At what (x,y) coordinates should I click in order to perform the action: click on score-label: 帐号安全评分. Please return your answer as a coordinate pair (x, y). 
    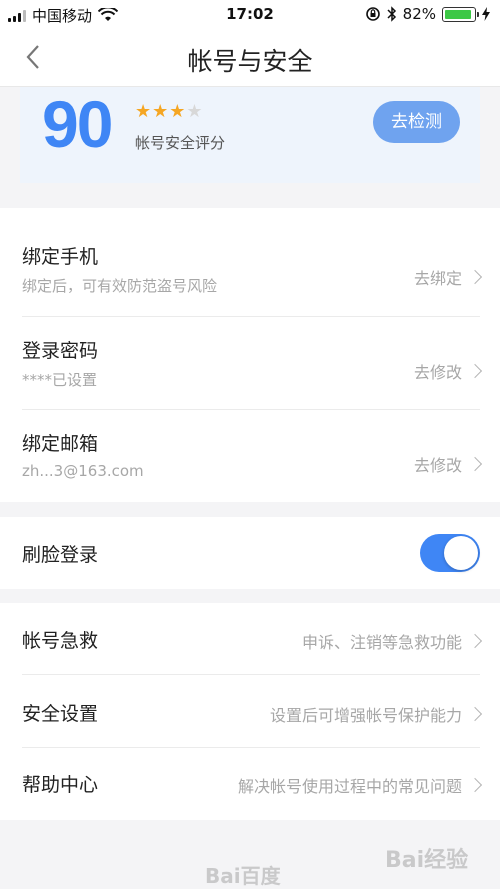
    Looking at the image, I should click on (180, 143).